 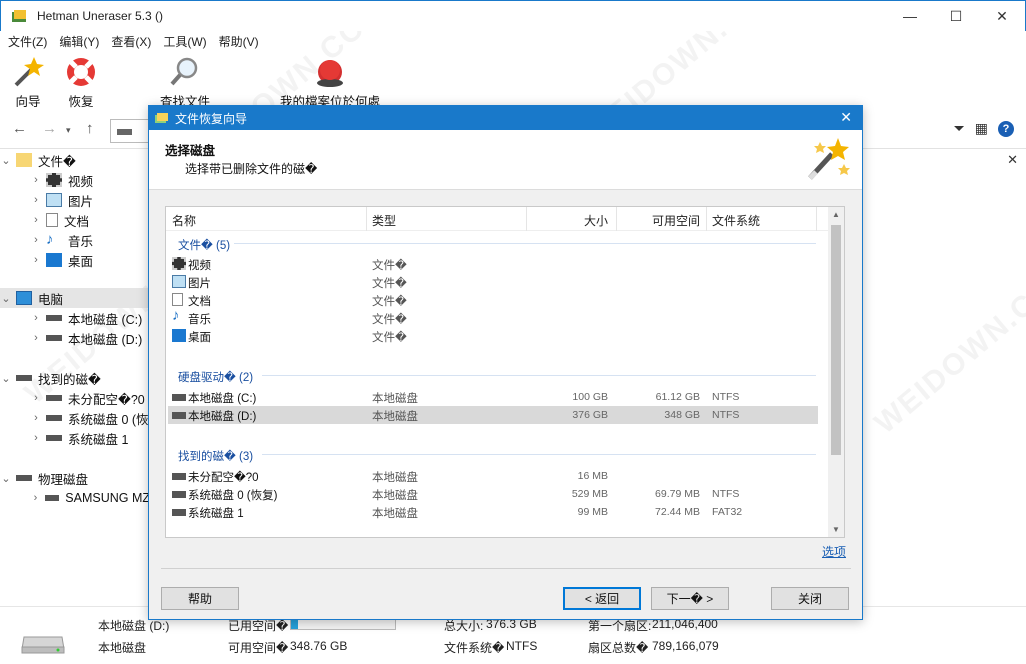 I want to click on tree-item-system-disk-0: › 系统磁盘 0 (恢, so click(x=75, y=418).